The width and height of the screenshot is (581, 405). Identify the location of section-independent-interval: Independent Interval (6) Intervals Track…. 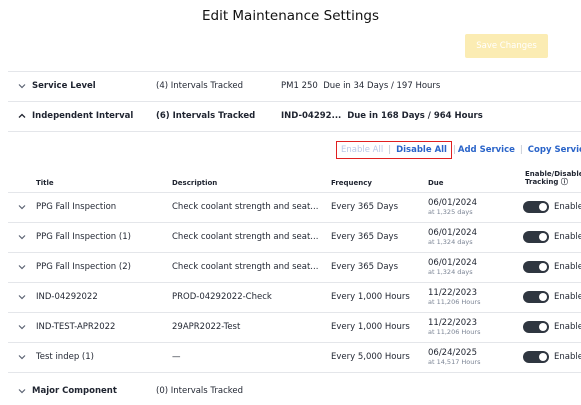
(294, 116).